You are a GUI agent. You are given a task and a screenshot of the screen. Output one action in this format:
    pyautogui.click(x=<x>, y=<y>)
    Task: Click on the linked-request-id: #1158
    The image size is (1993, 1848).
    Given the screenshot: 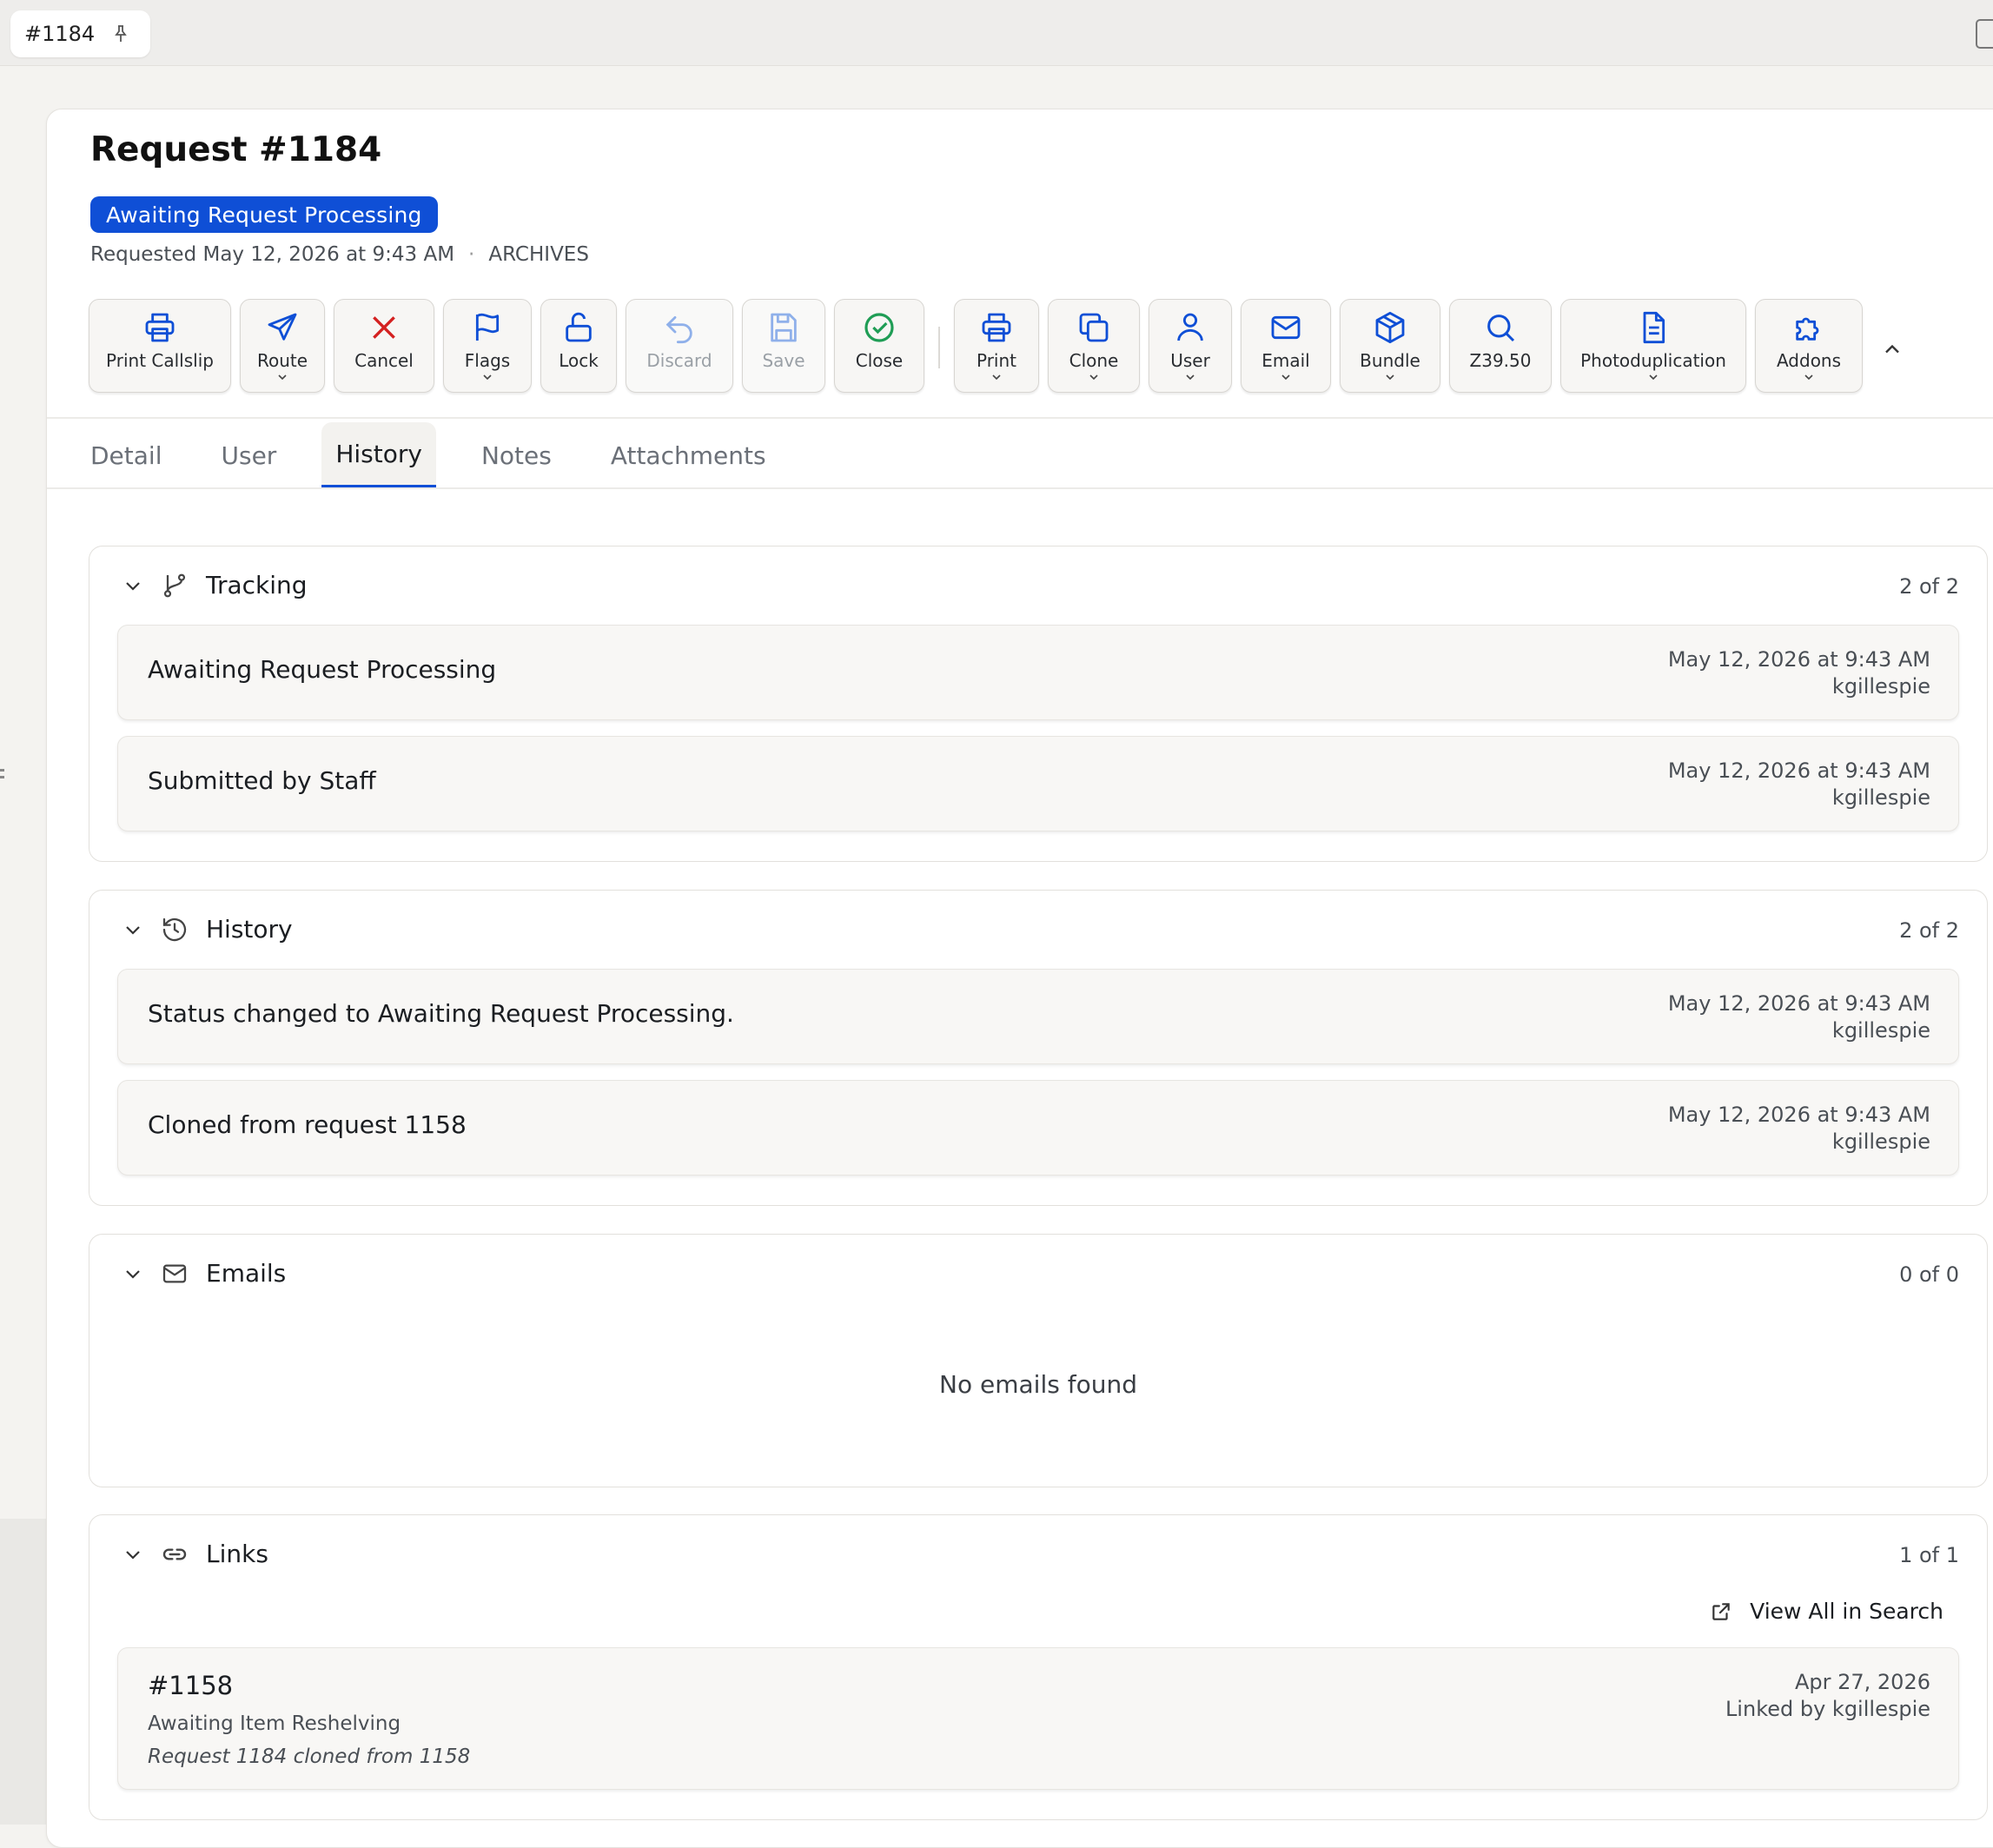 What is the action you would take?
    pyautogui.click(x=190, y=1685)
    